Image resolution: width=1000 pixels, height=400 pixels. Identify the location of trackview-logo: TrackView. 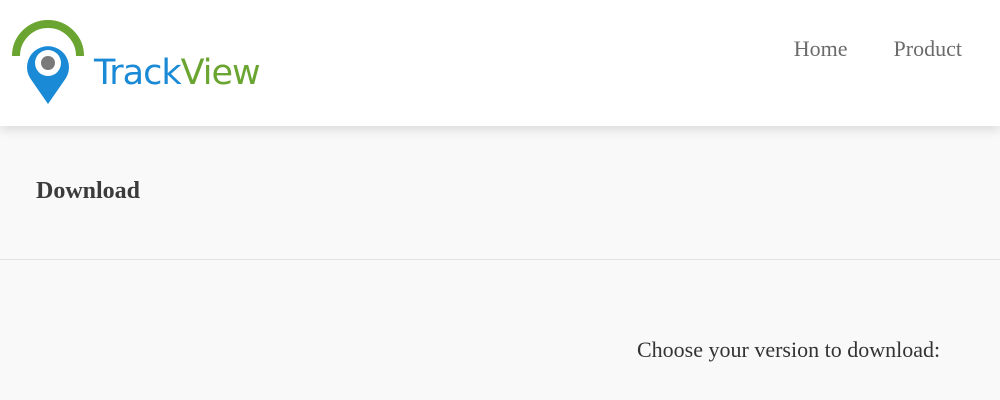
(145, 62).